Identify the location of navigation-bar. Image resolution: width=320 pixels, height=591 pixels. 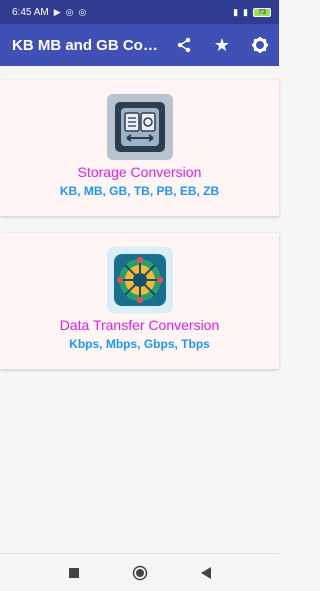
(139, 572).